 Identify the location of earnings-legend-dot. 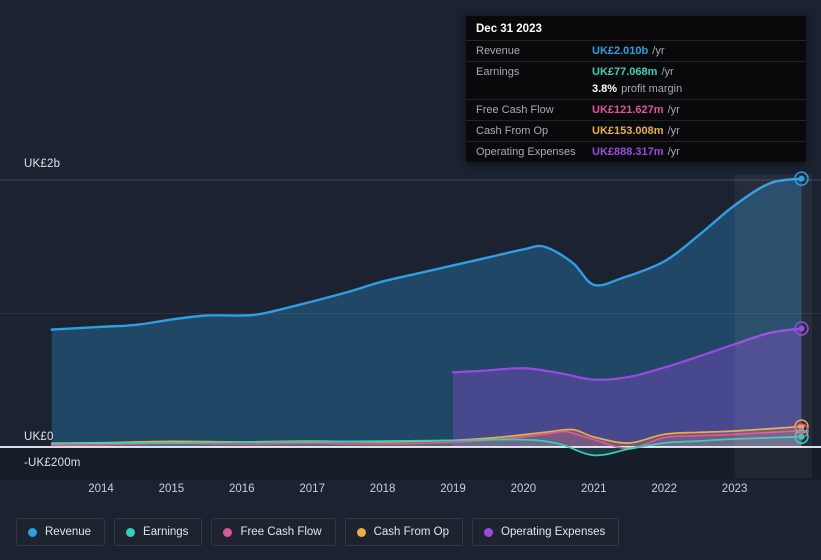
(131, 532).